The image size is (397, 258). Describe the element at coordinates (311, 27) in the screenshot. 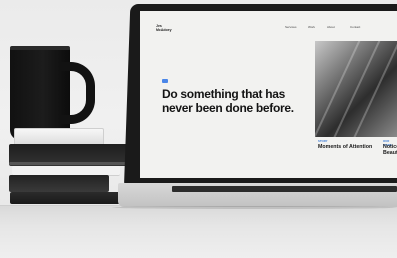

I see `nav-item-work: Work` at that location.